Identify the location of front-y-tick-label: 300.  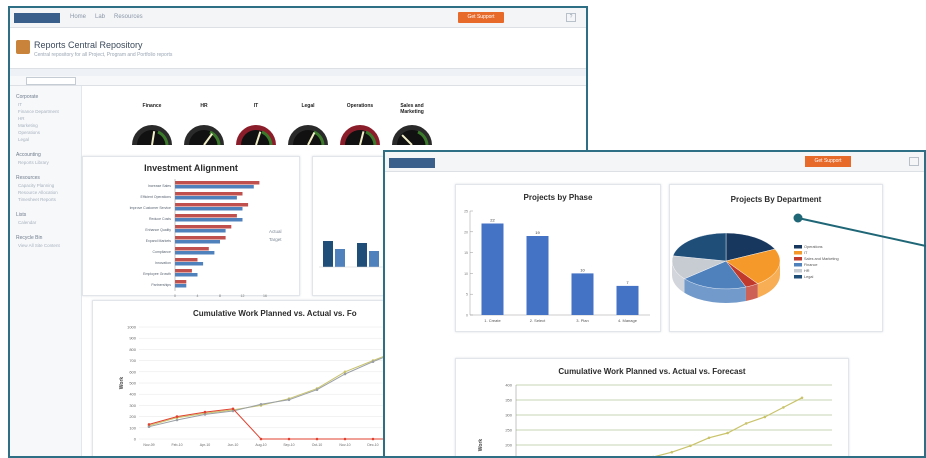
(508, 415).